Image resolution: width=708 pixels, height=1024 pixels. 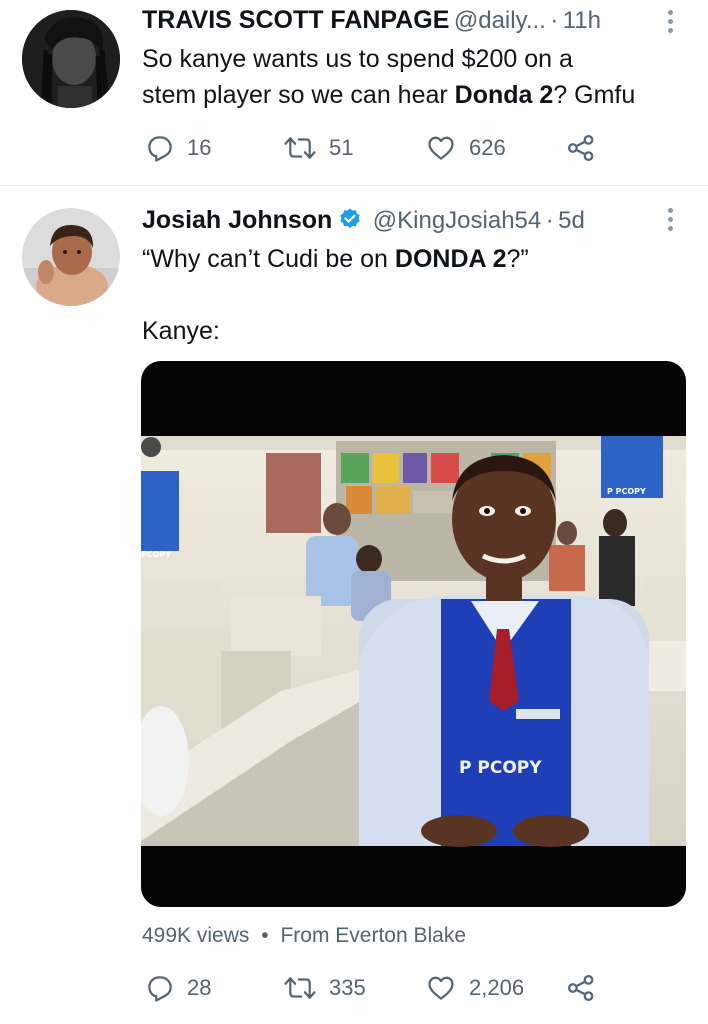 What do you see at coordinates (357, 59) in the screenshot?
I see `tweet-text-line-1: So kanye wants us to spend $200 on a` at bounding box center [357, 59].